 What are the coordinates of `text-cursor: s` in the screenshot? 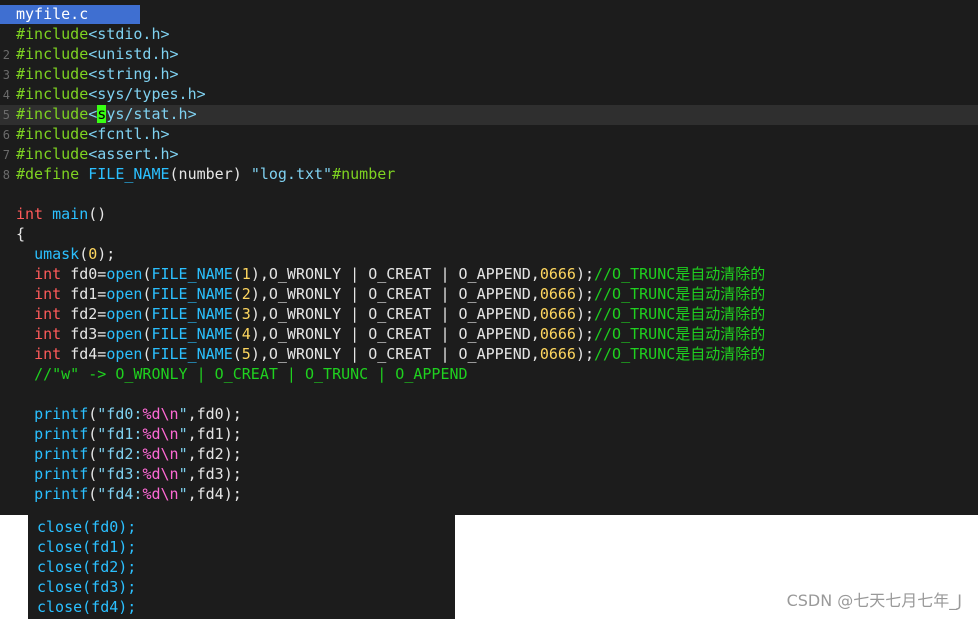 It's located at (102, 114).